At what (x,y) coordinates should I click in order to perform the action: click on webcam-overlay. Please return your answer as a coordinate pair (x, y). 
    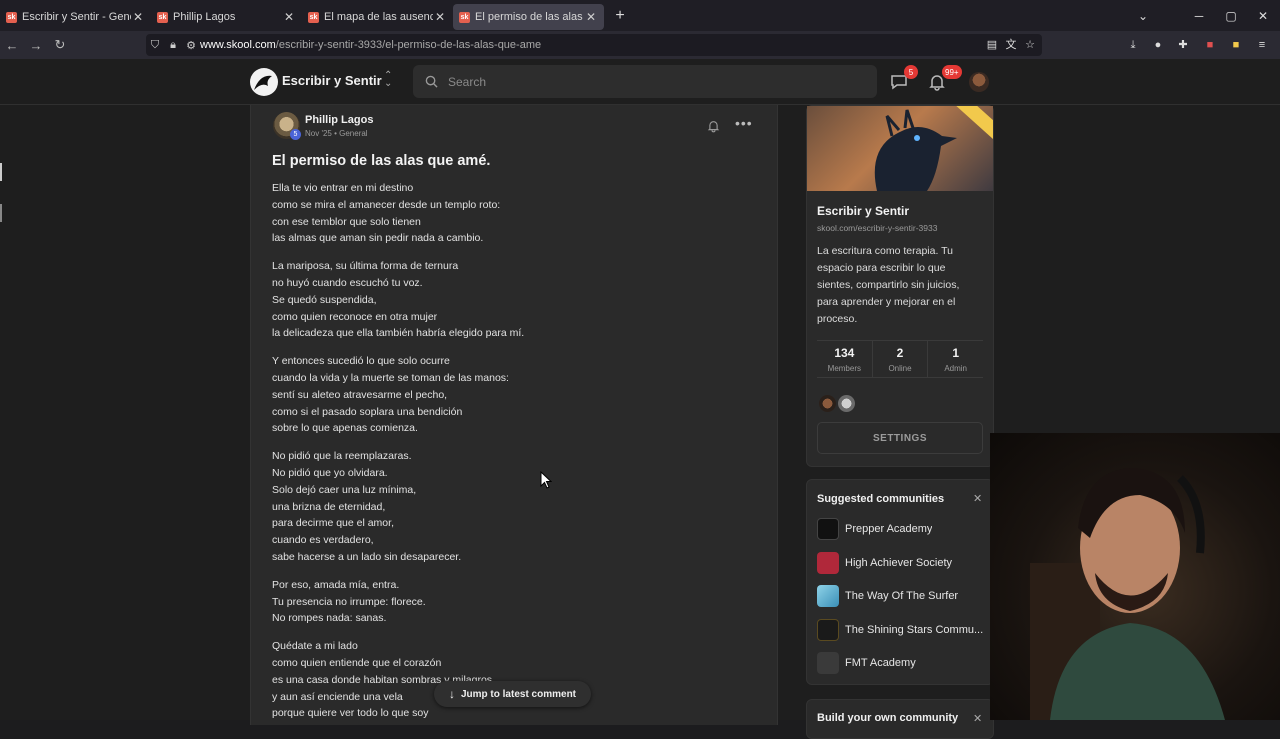
    Looking at the image, I should click on (1135, 576).